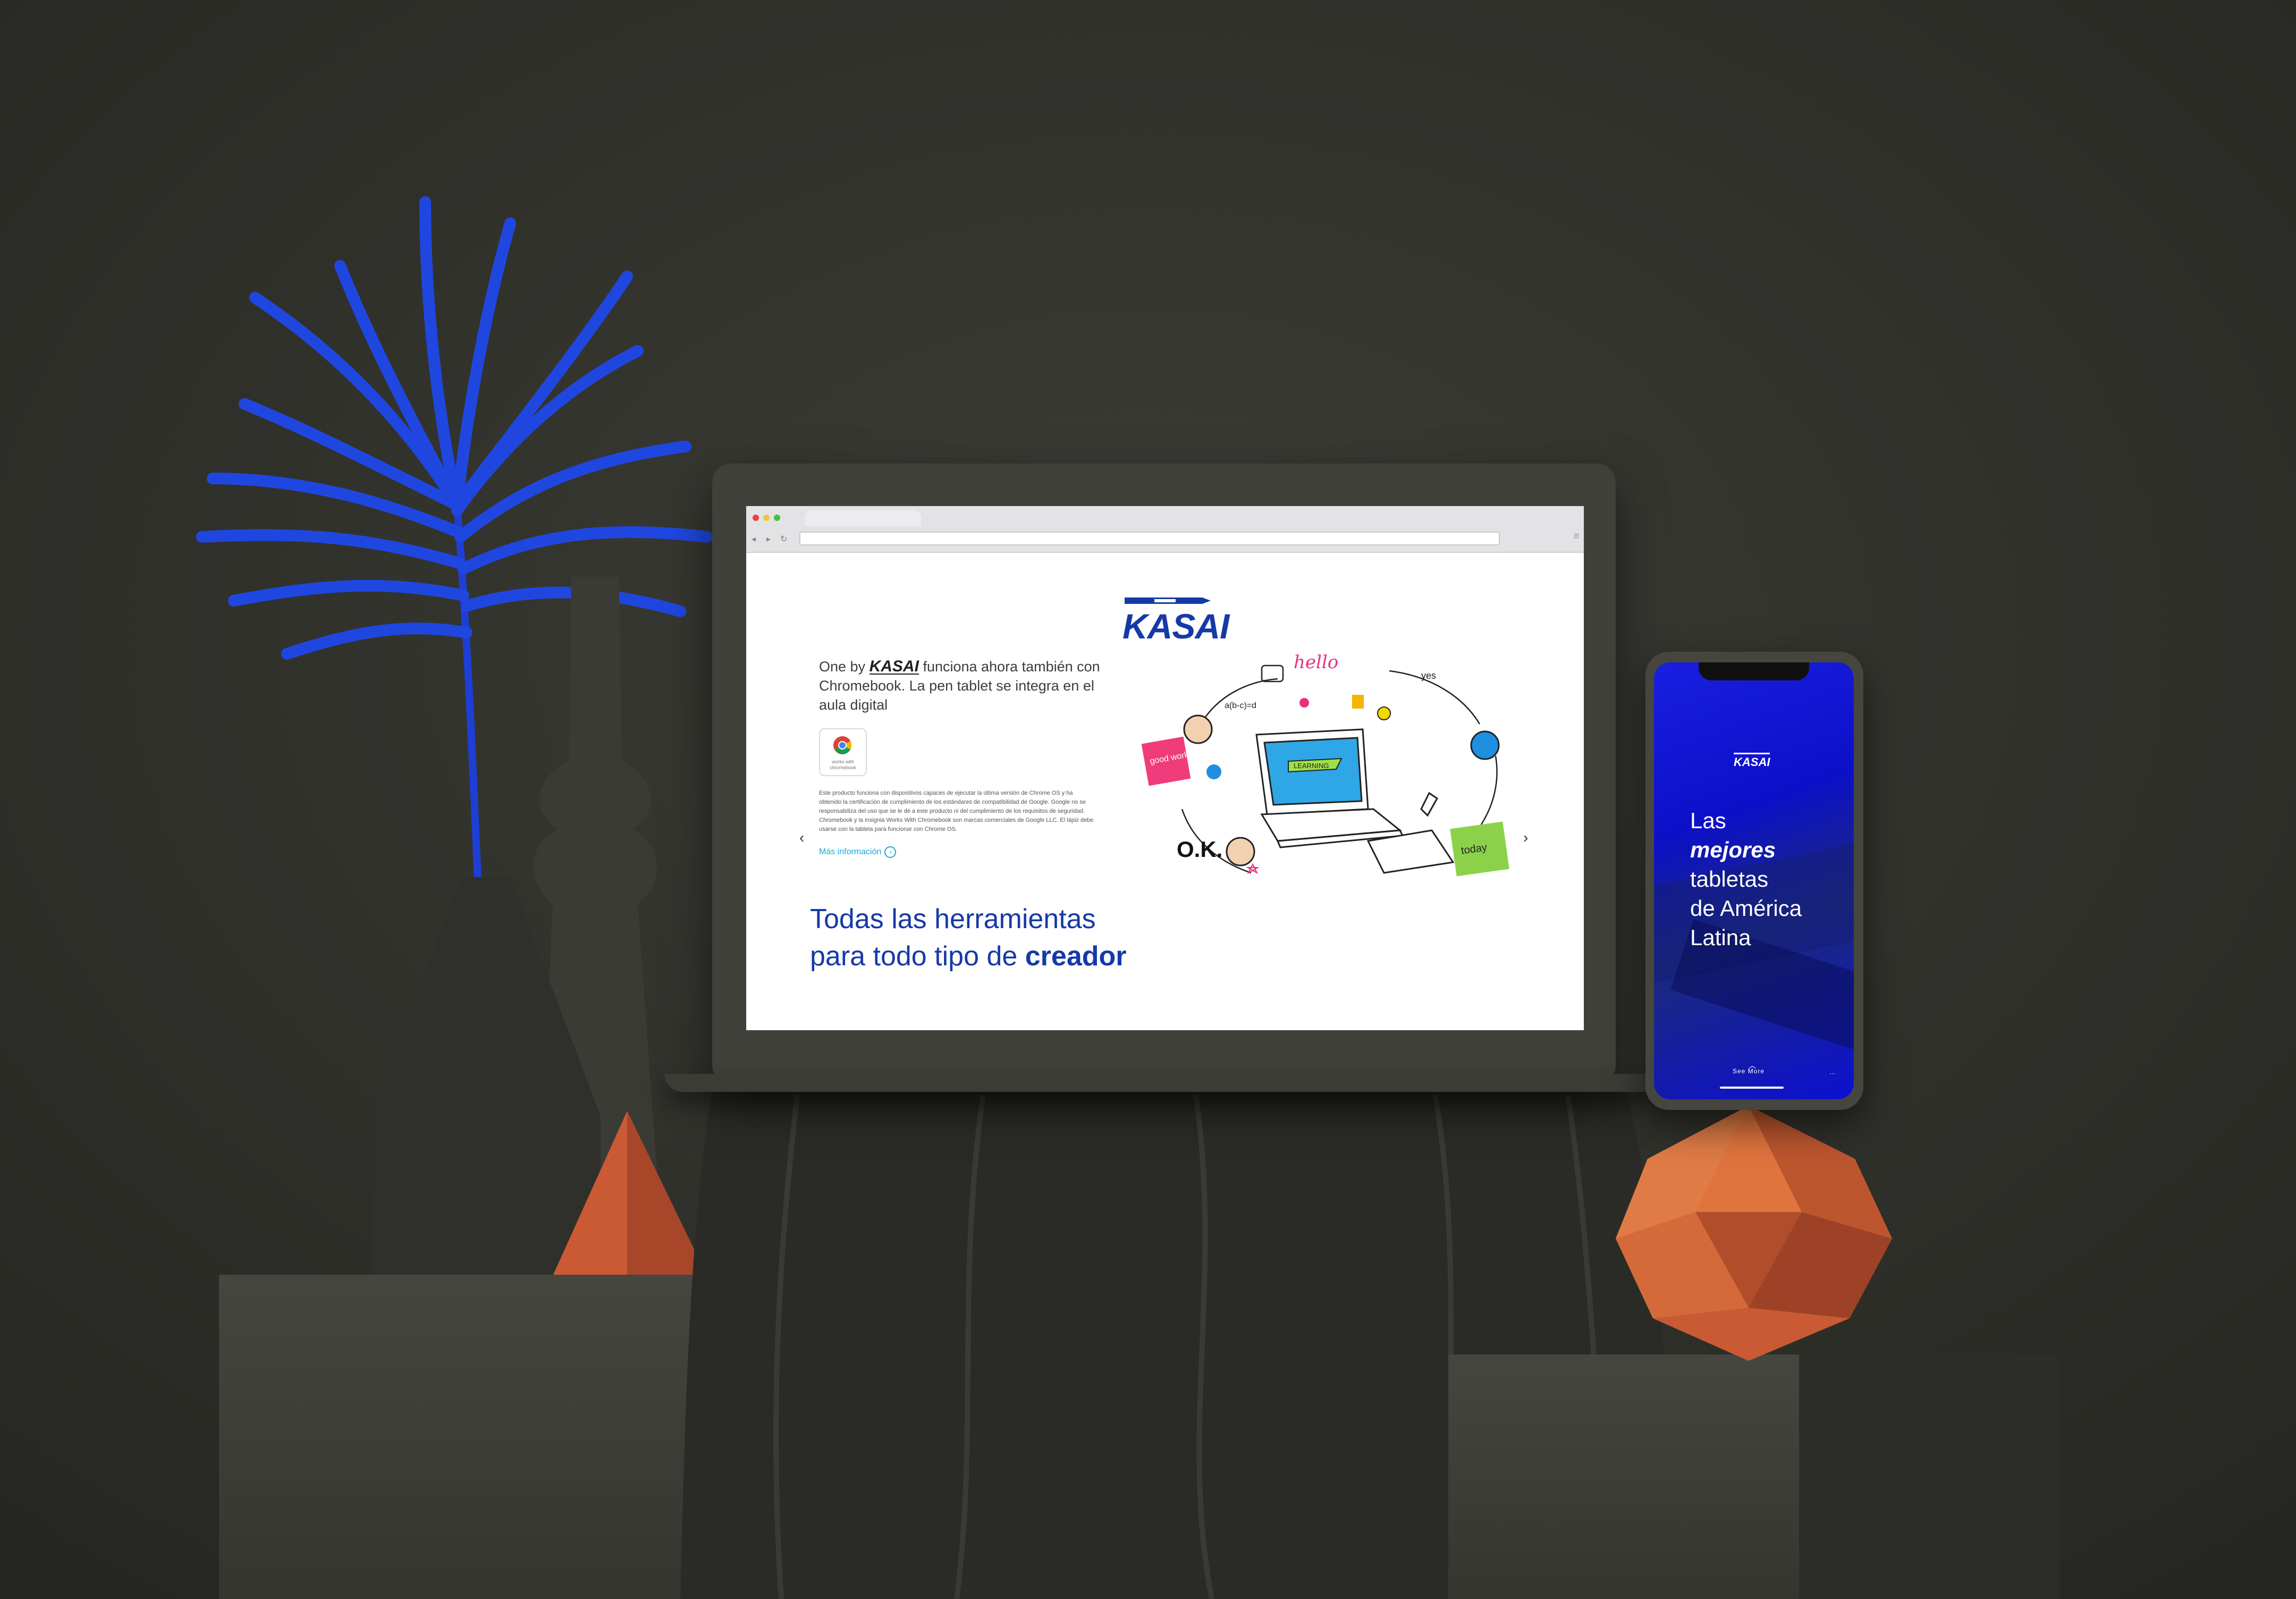 The width and height of the screenshot is (2296, 1599). What do you see at coordinates (1358, 702) in the screenshot?
I see `doc-icon` at bounding box center [1358, 702].